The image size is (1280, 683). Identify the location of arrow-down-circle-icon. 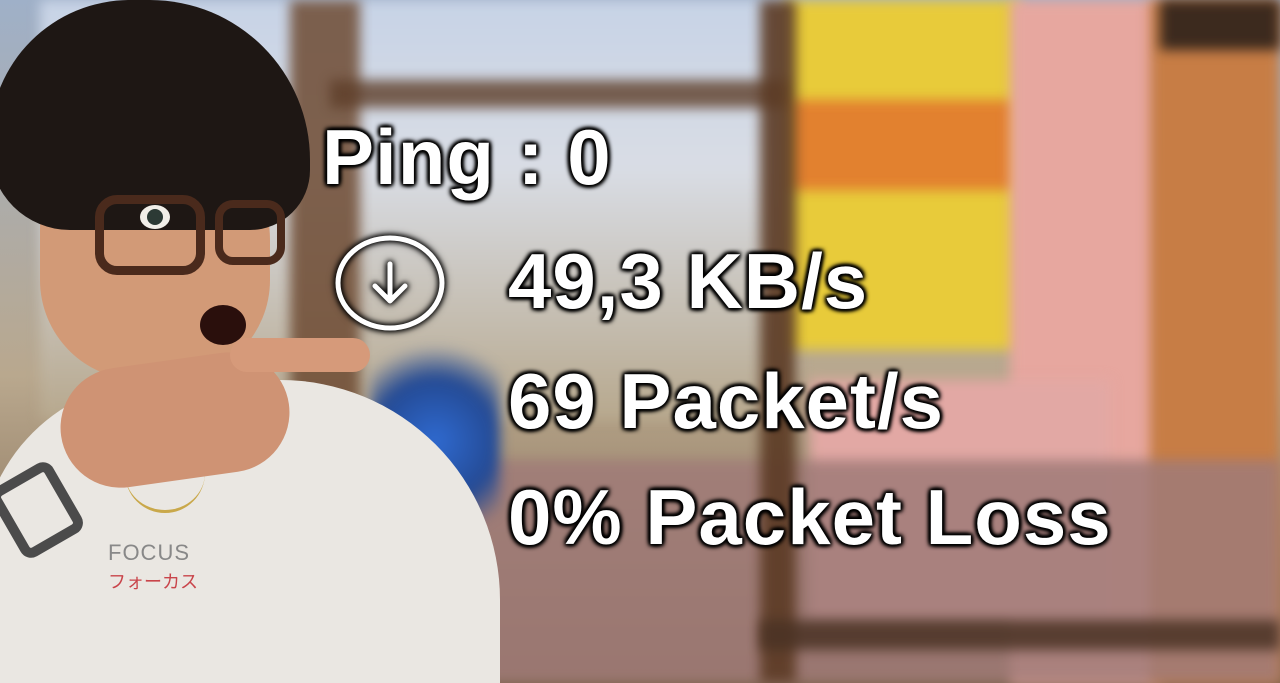
(390, 283).